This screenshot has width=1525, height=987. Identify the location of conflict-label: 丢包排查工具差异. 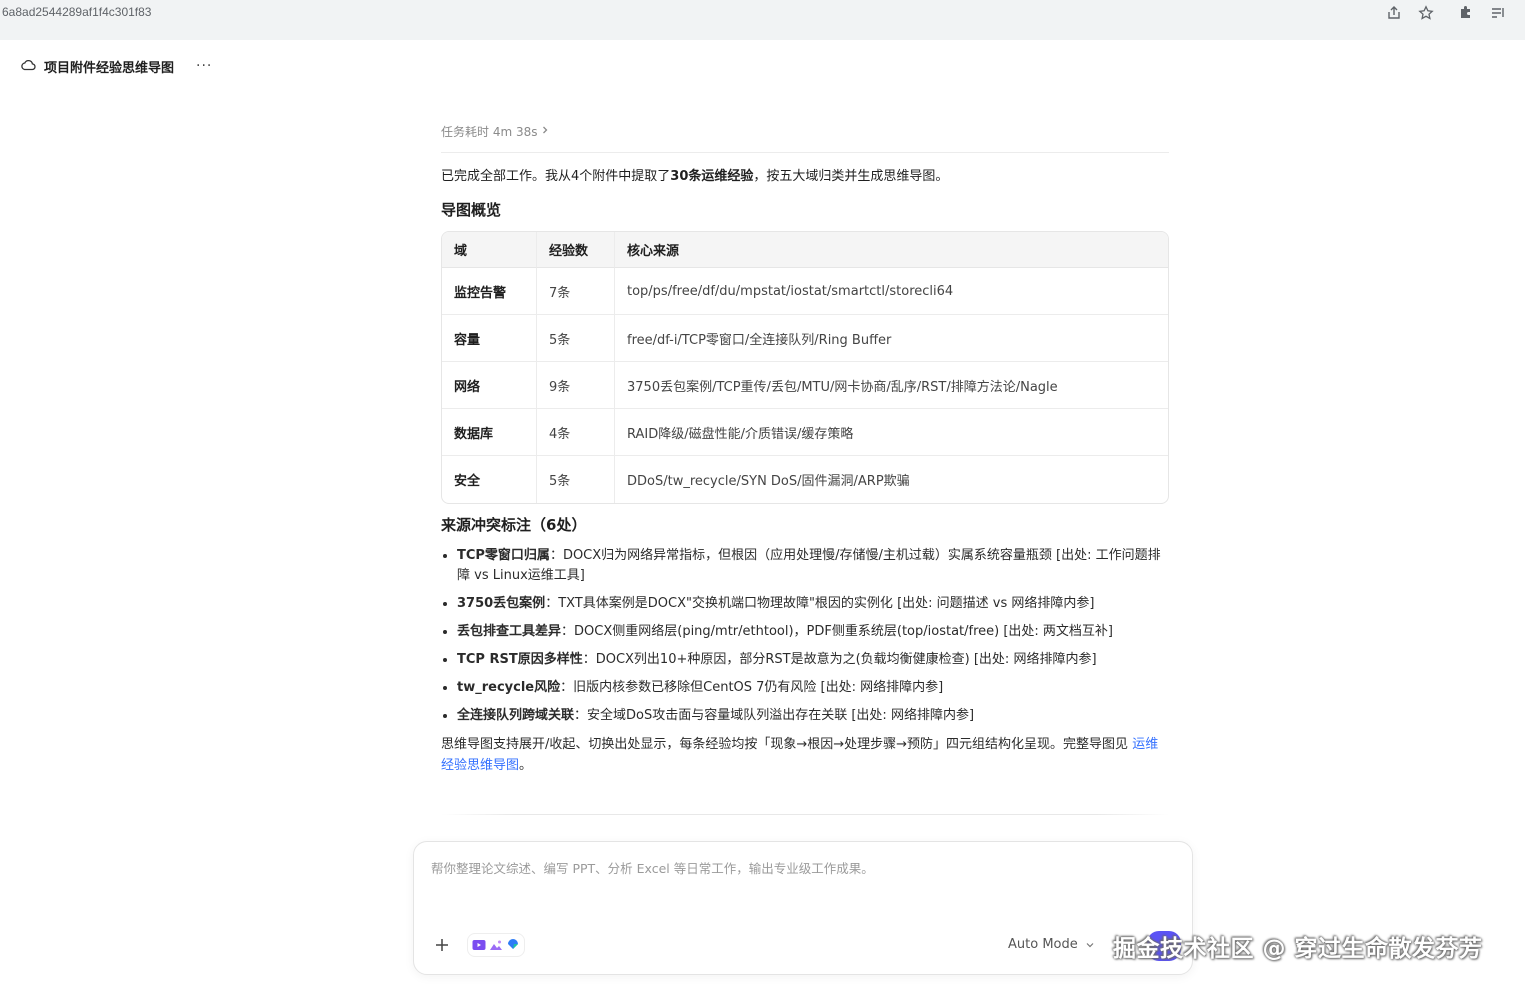
(509, 631).